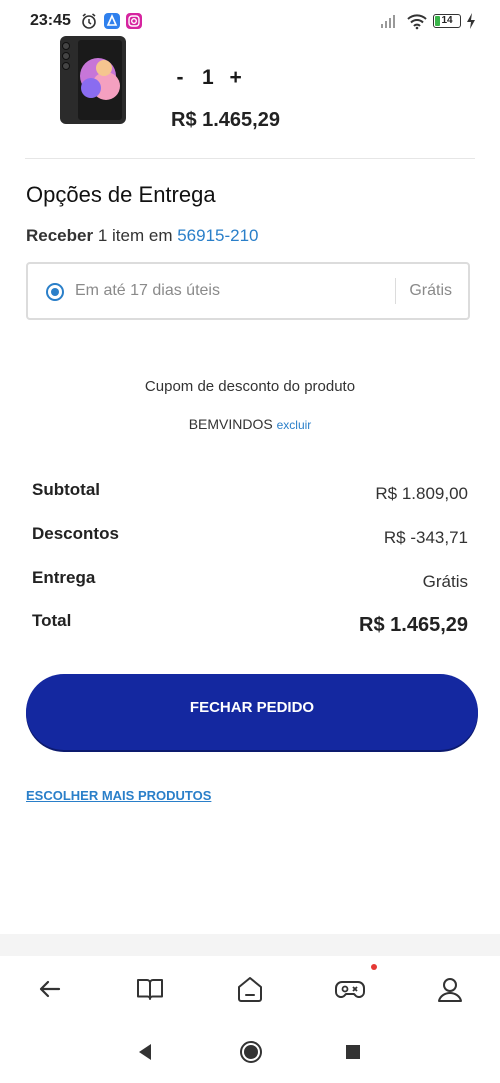 This screenshot has width=500, height=1083. Describe the element at coordinates (248, 291) in the screenshot. I see `delivery-option: Em até 17 dias úteis Grátis` at that location.